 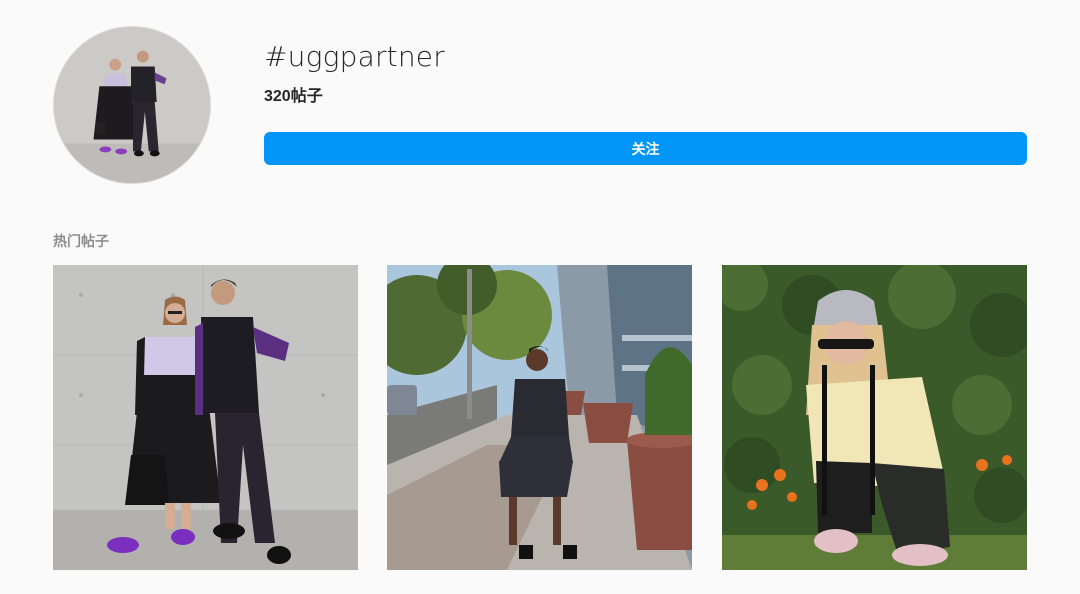 I want to click on follow-button: 关注, so click(x=645, y=148).